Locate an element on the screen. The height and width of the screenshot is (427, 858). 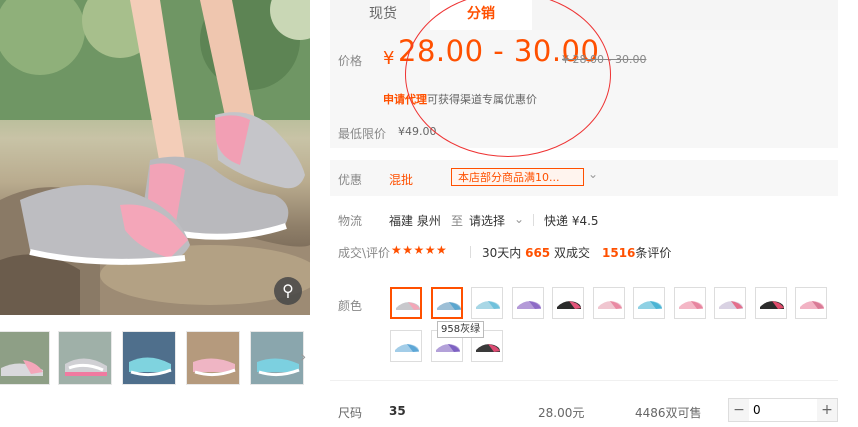
deal-unit: 双成交 is located at coordinates (572, 253).